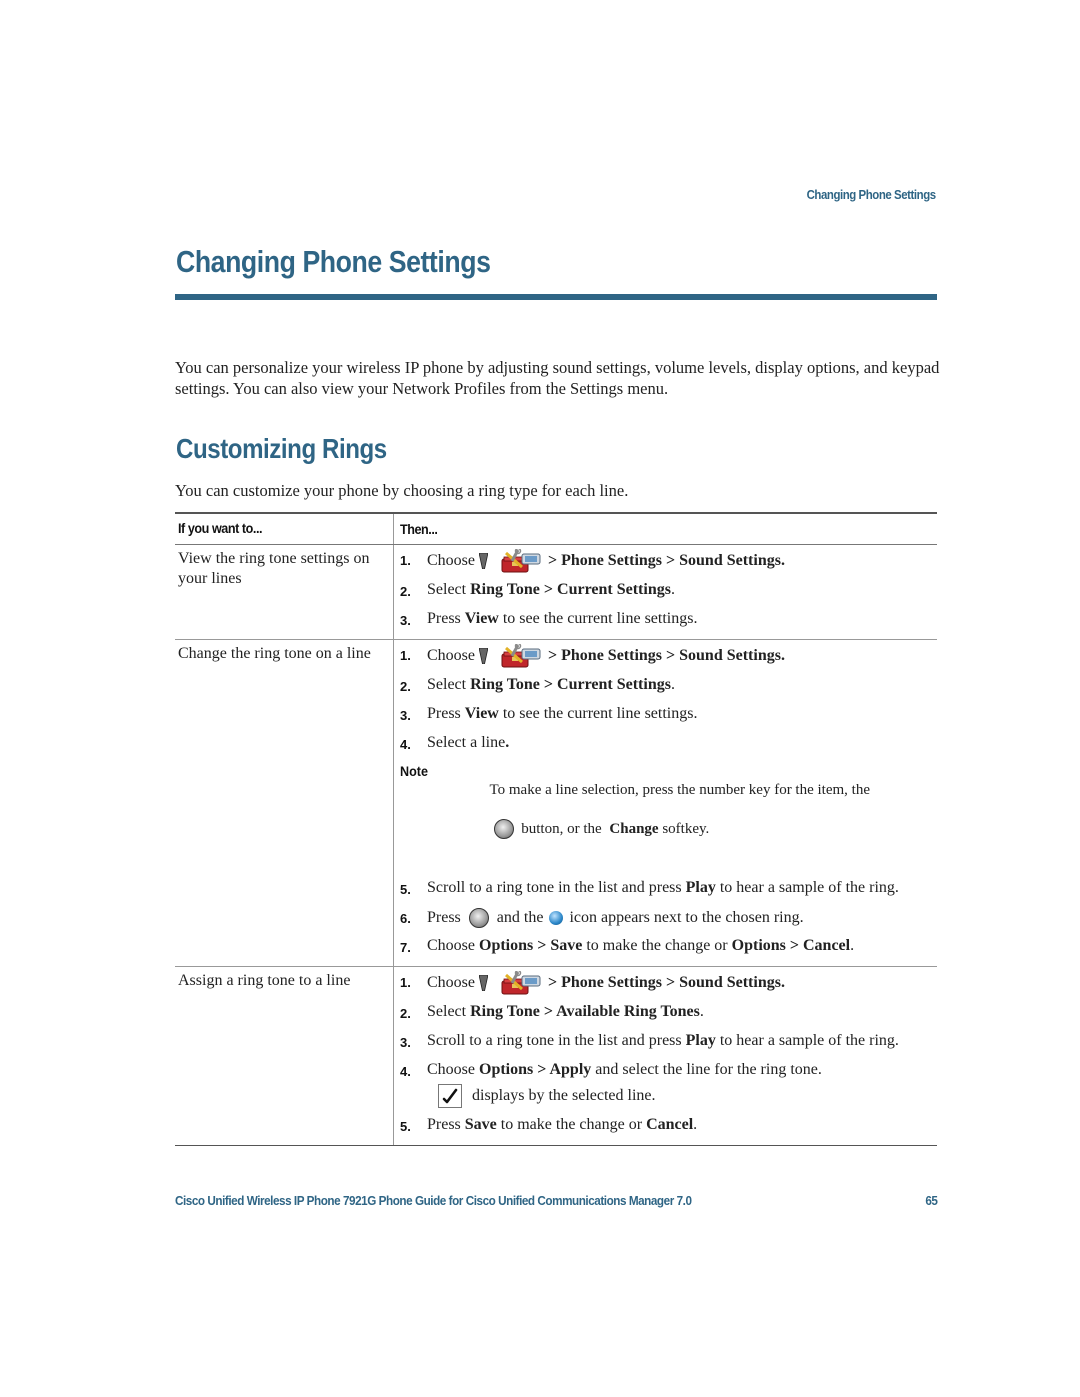 The image size is (1080, 1397). Describe the element at coordinates (274, 653) in the screenshot. I see `task-cell: Change the ring tone on a line` at that location.